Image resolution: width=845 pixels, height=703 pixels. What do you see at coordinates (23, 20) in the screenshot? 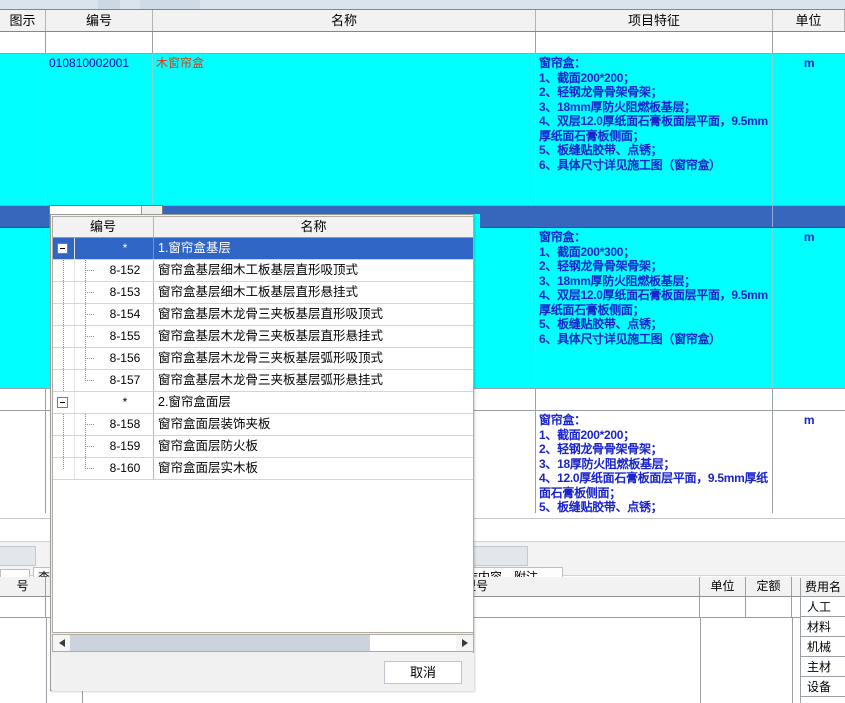
I see `column-header-tushi: 图示` at bounding box center [23, 20].